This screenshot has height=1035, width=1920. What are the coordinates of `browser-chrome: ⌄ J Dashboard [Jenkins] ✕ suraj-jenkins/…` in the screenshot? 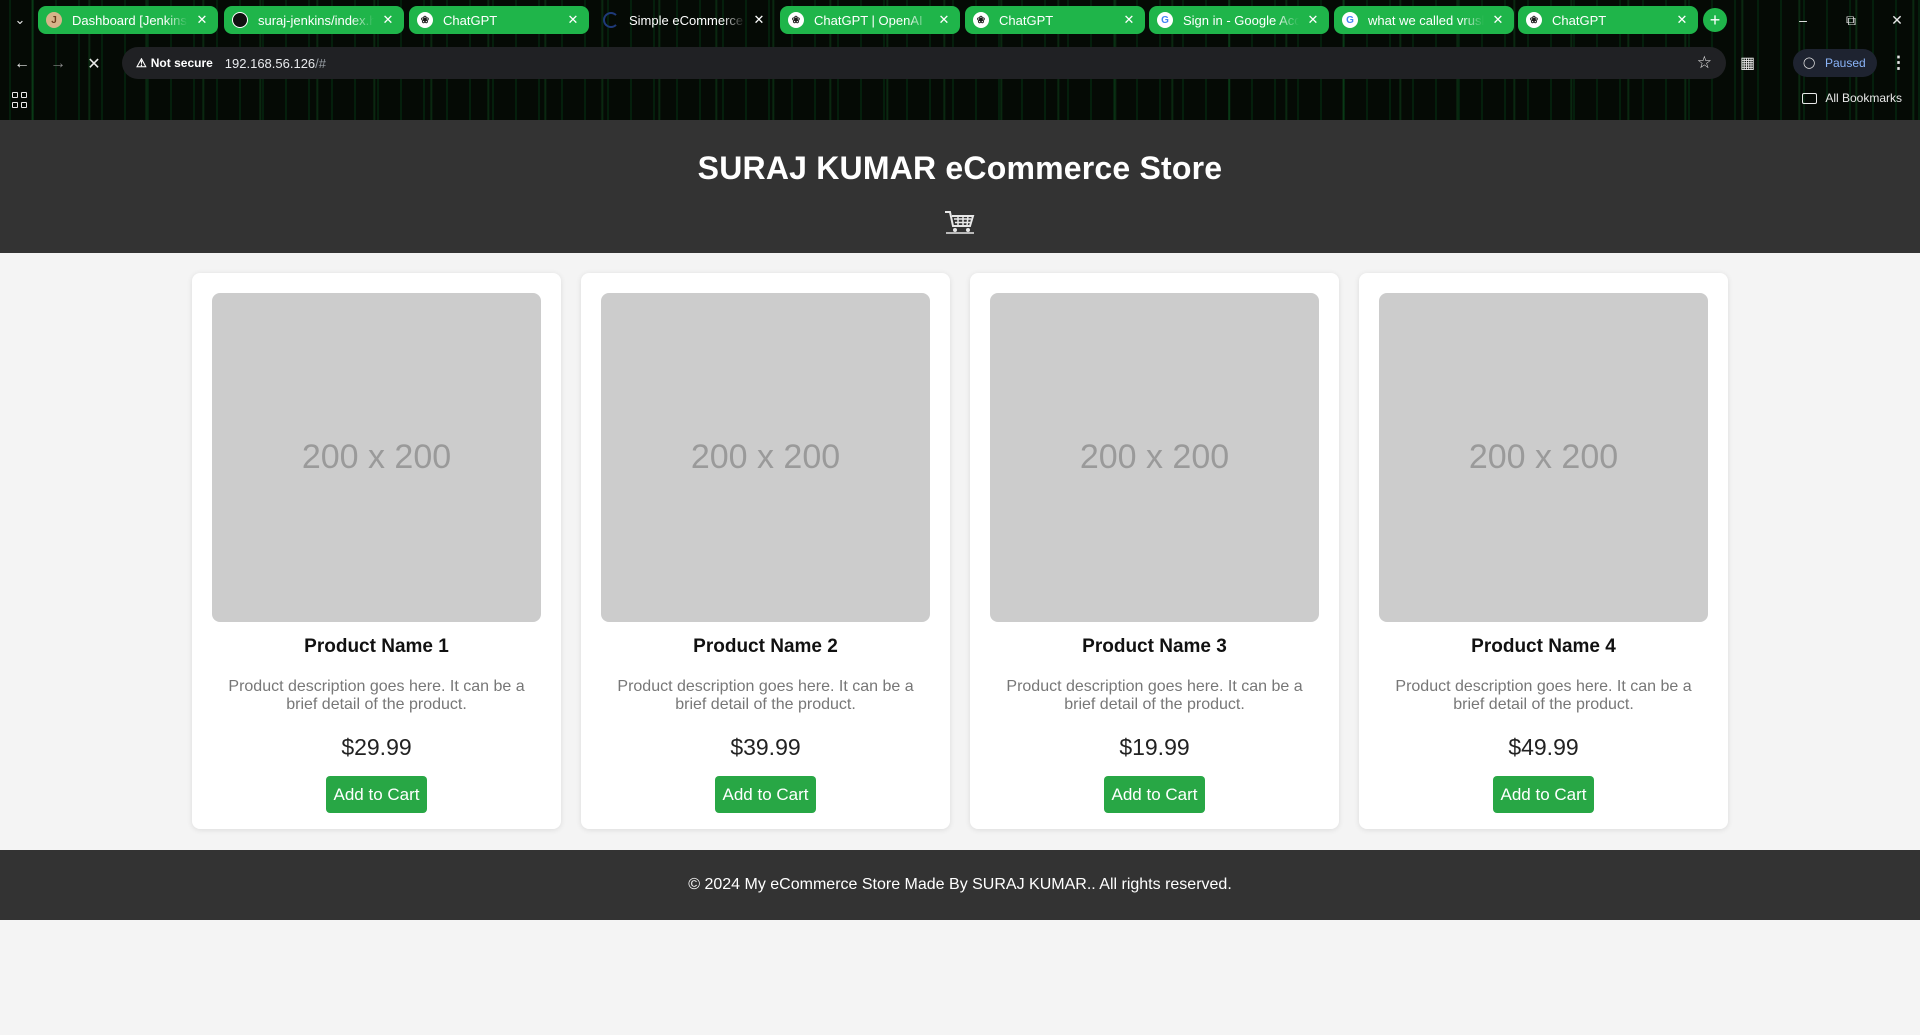 It's located at (960, 60).